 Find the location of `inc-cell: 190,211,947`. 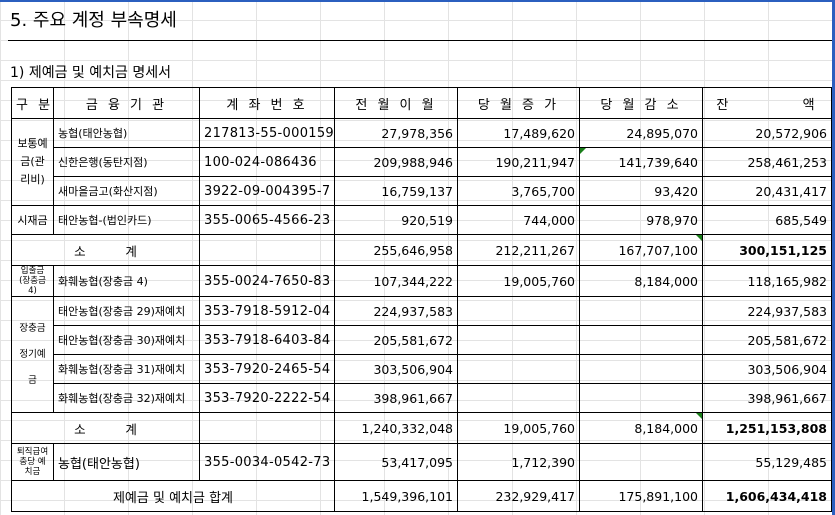

inc-cell: 190,211,947 is located at coordinates (518, 162).